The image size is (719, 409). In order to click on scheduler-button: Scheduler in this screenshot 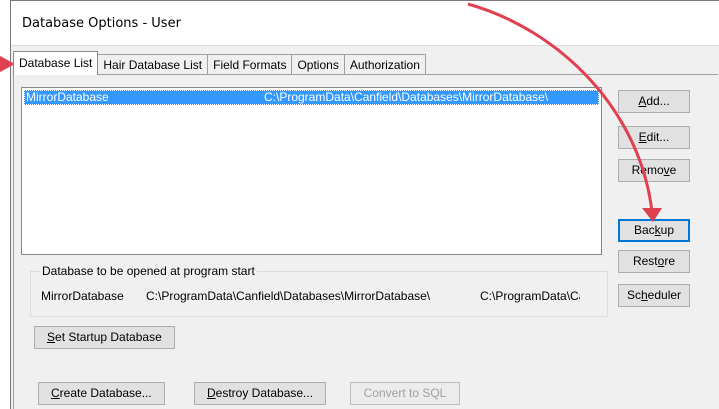, I will do `click(654, 295)`.